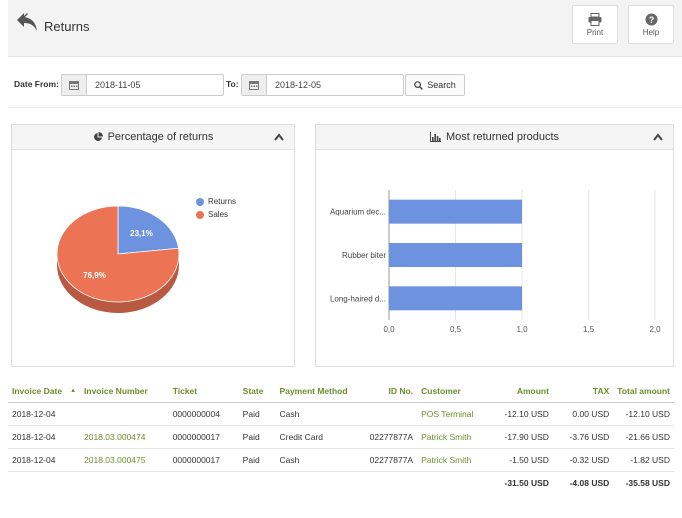 The height and width of the screenshot is (518, 682). Describe the element at coordinates (332, 85) in the screenshot. I see `date-to-input` at that location.